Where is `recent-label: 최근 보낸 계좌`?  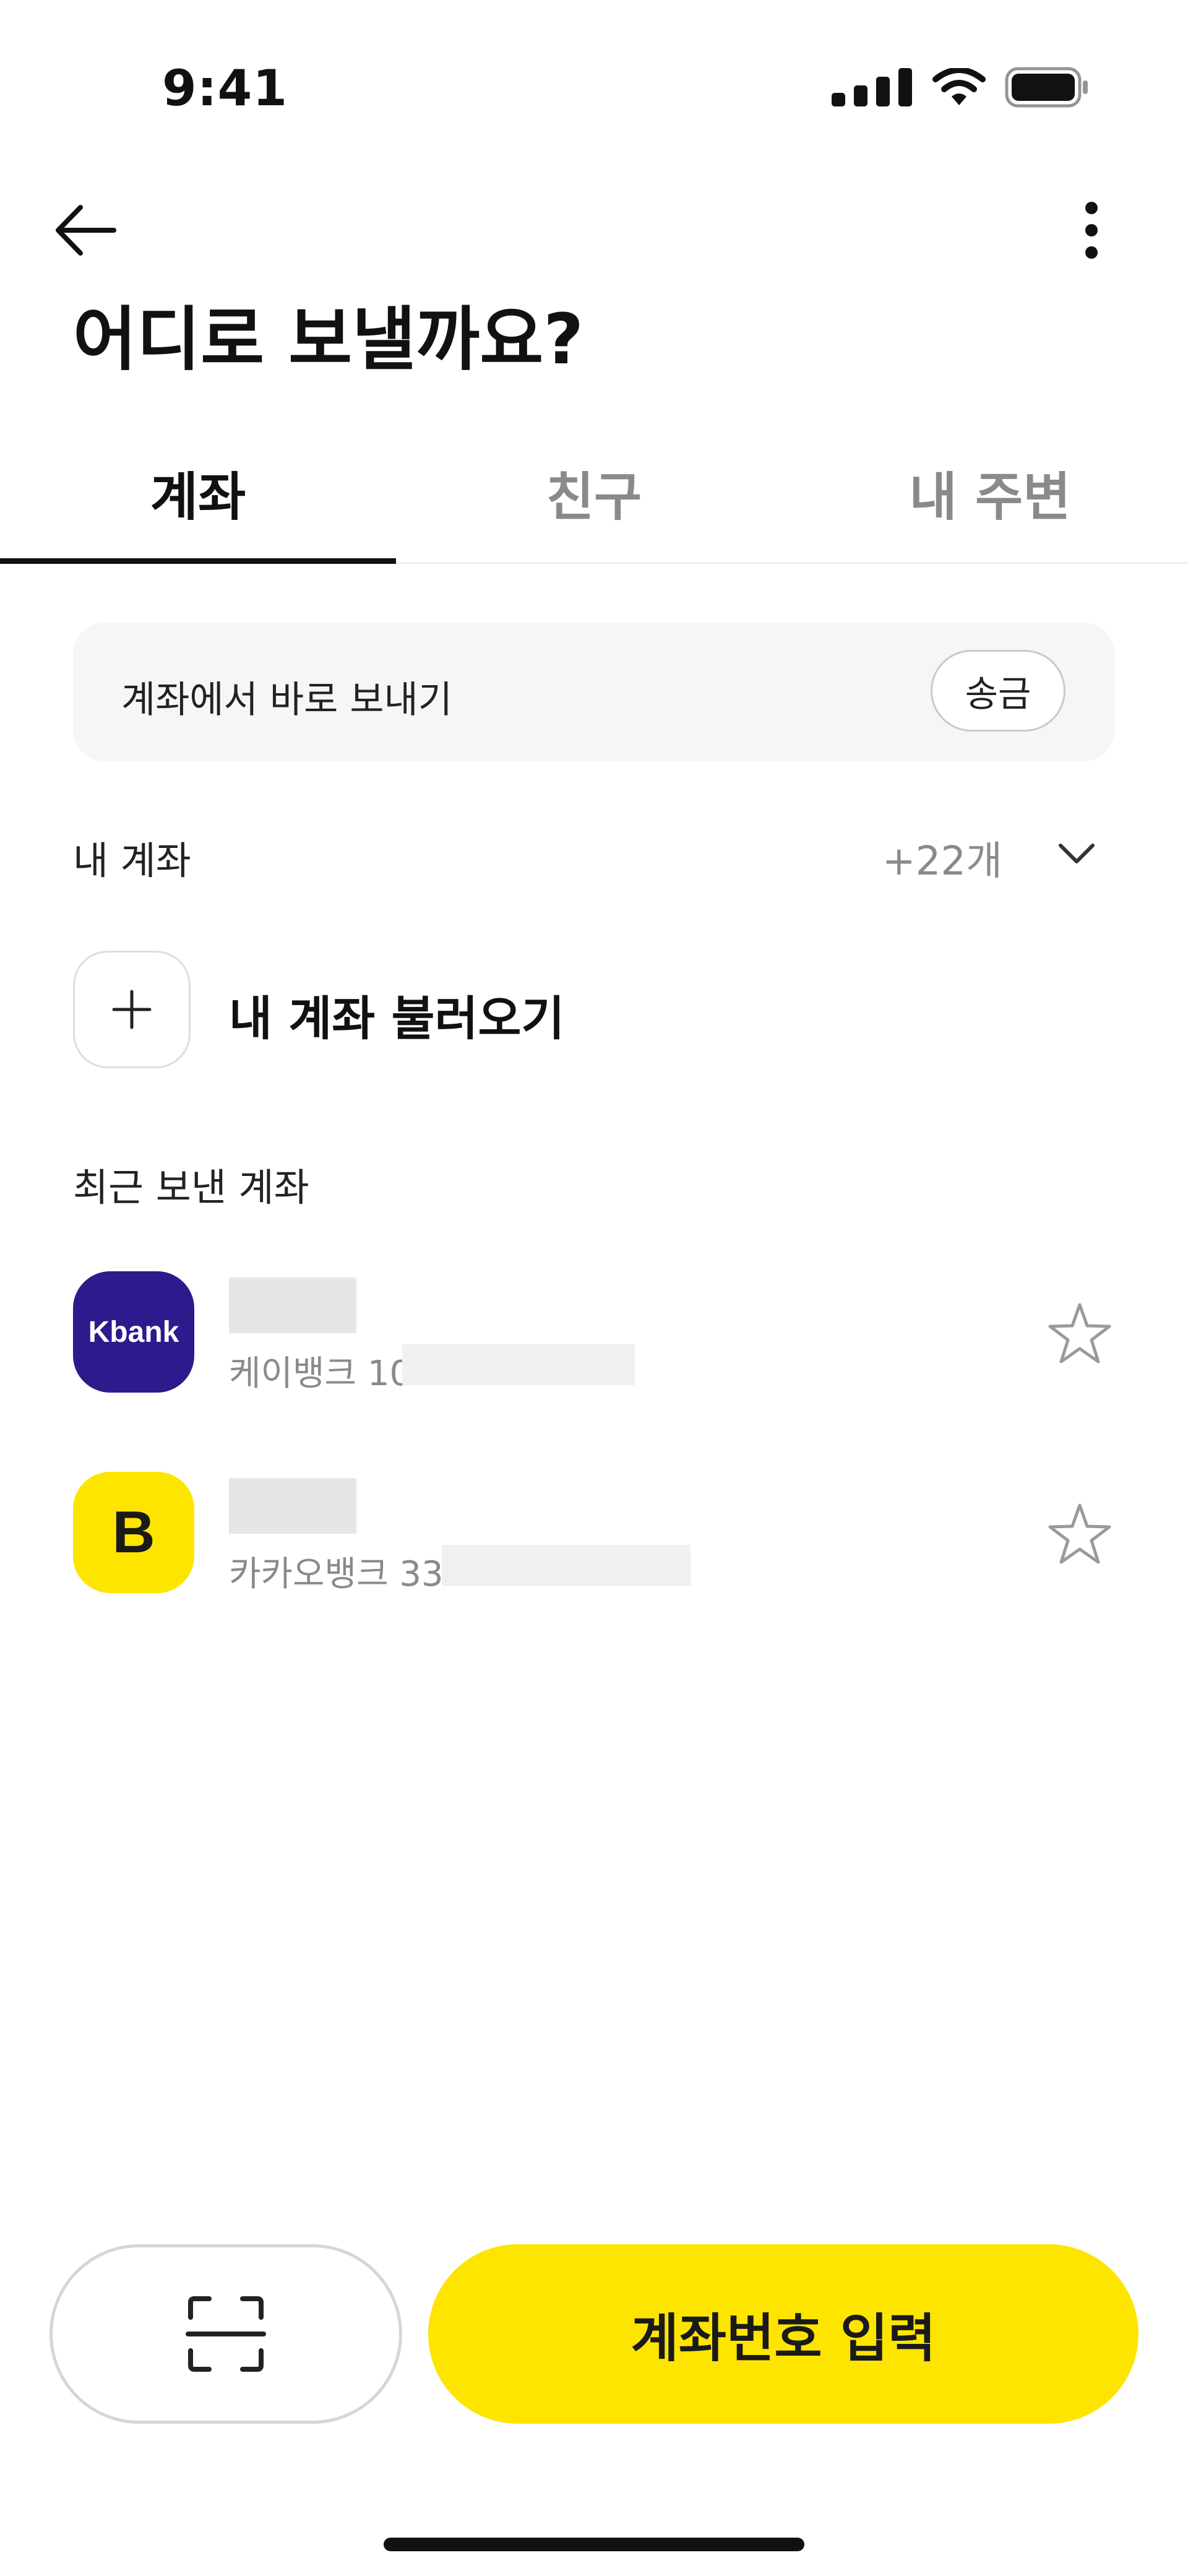
recent-label: 최근 보낸 계좌 is located at coordinates (191, 1187).